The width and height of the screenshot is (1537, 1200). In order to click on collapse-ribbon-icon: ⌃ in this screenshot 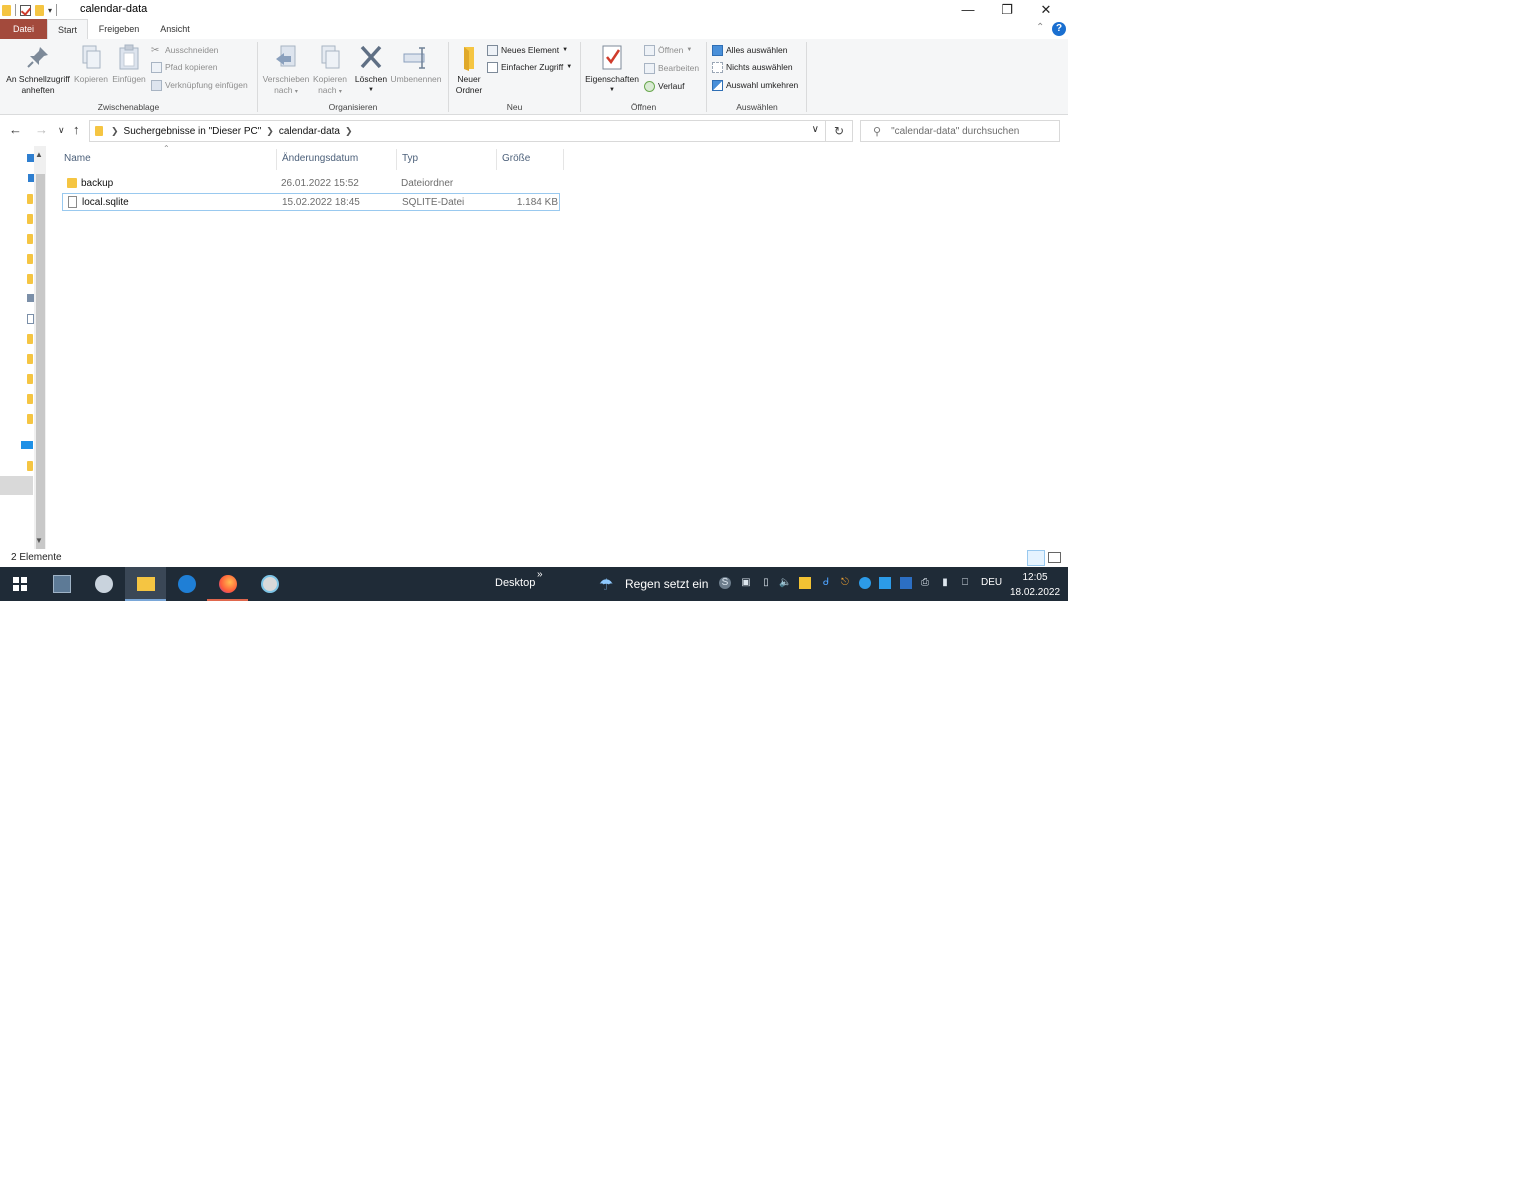, I will do `click(1040, 27)`.